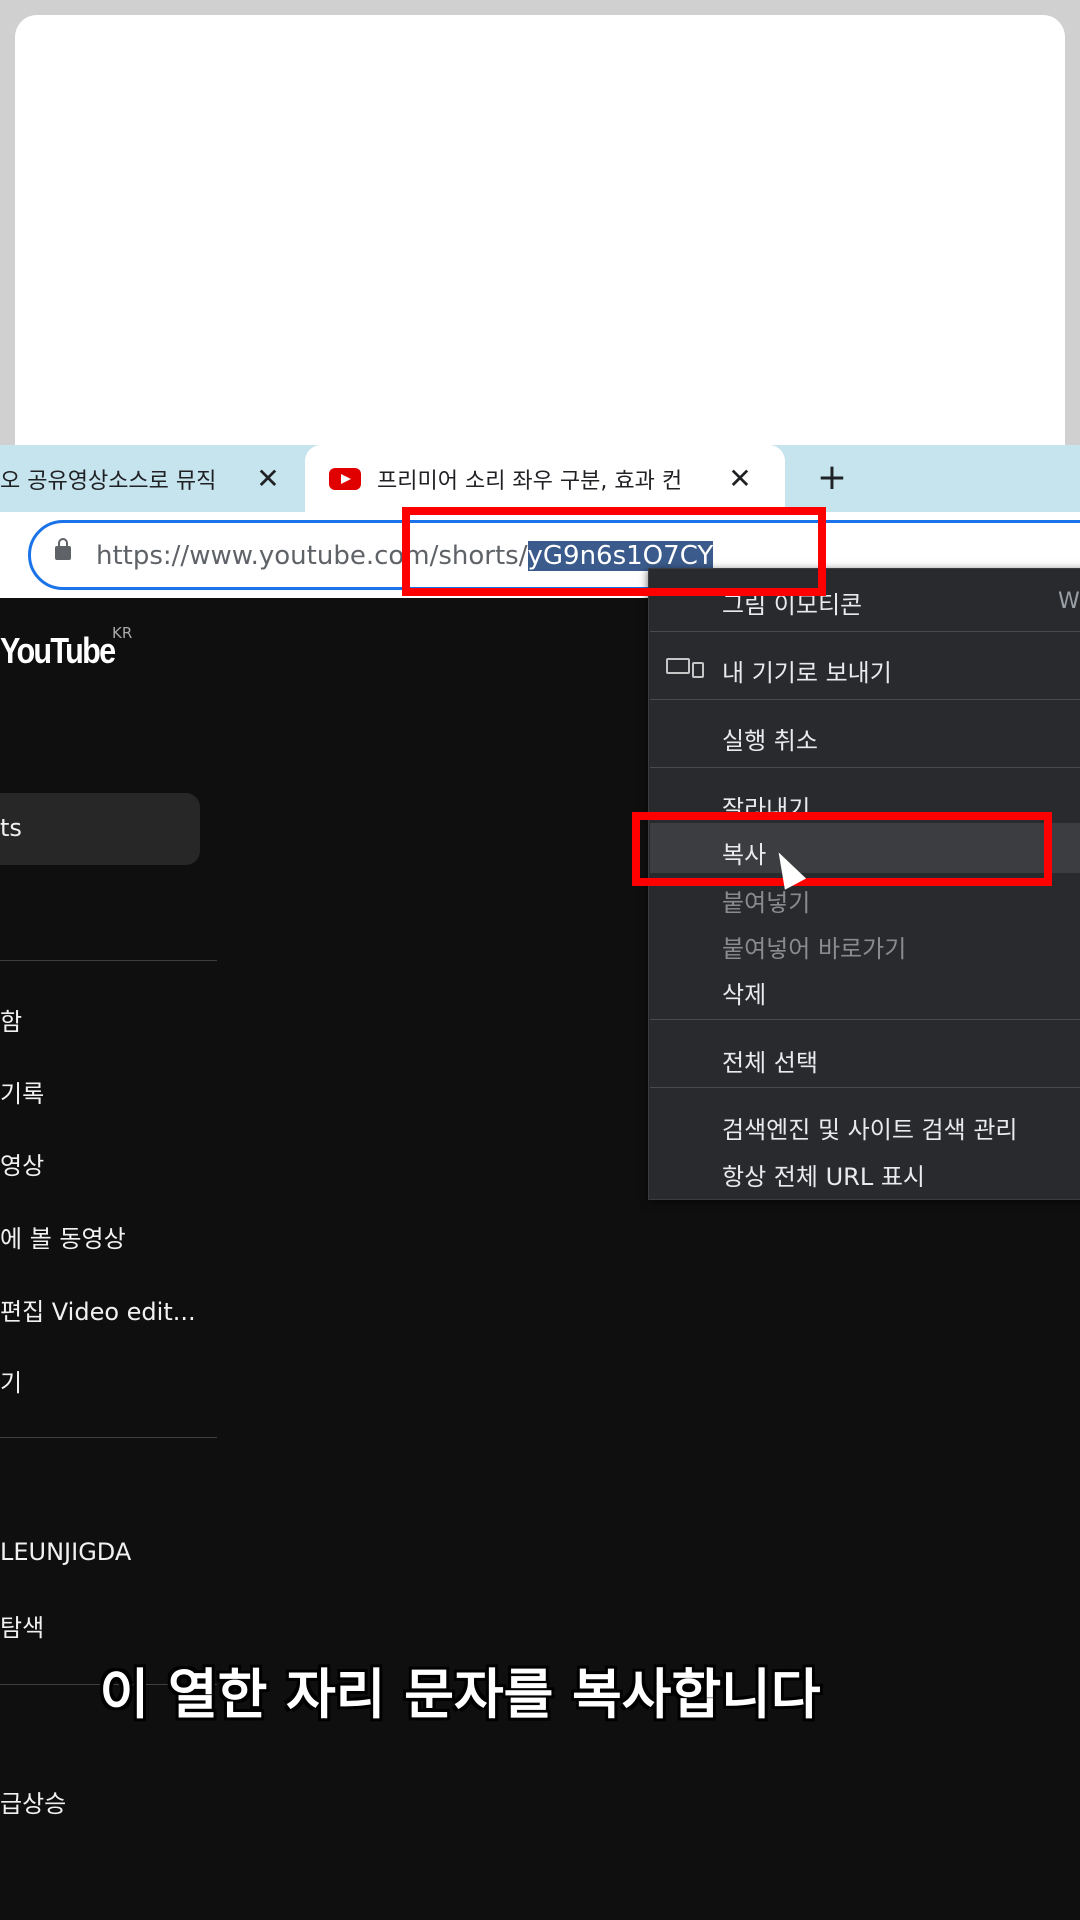  What do you see at coordinates (869, 1127) in the screenshot?
I see `menu-item-manage-search-engines: 검색엔진 및 사이트 검색 관리` at bounding box center [869, 1127].